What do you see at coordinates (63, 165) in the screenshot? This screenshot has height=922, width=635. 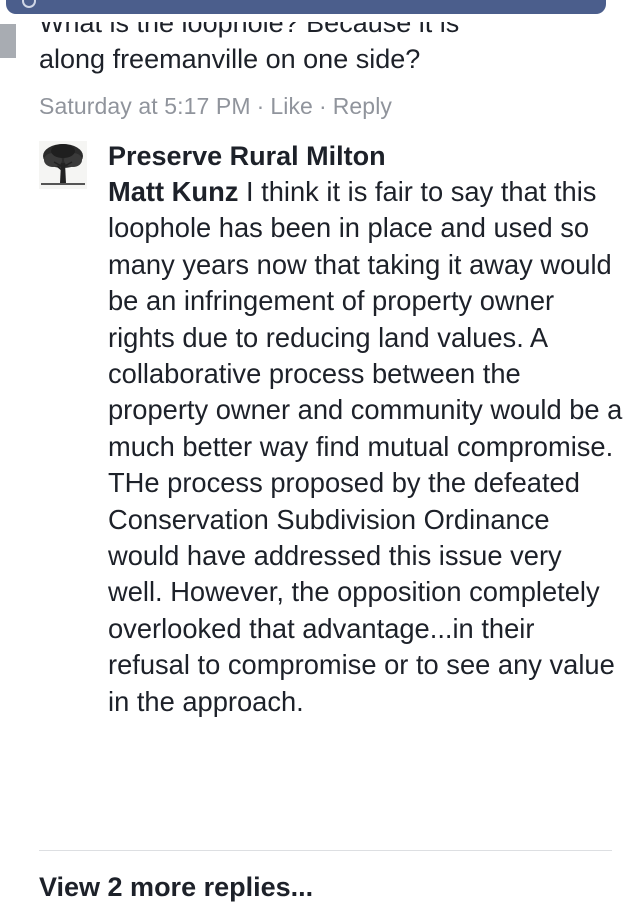 I see `page-avatar-tree-icon` at bounding box center [63, 165].